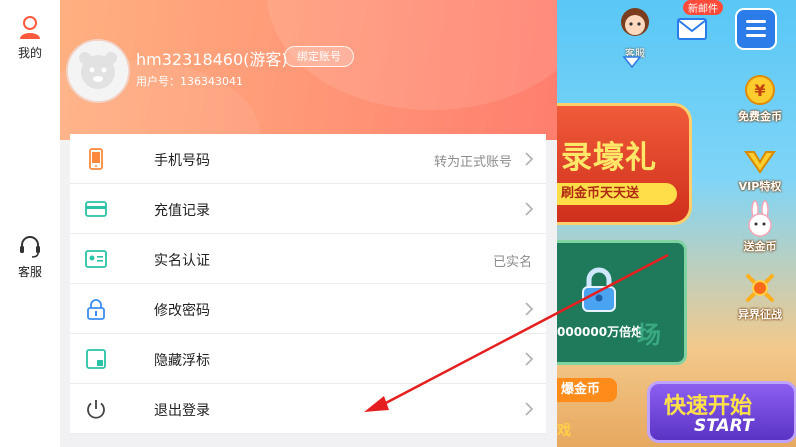 The width and height of the screenshot is (796, 447). I want to click on side-feature-label: 送金币, so click(760, 246).